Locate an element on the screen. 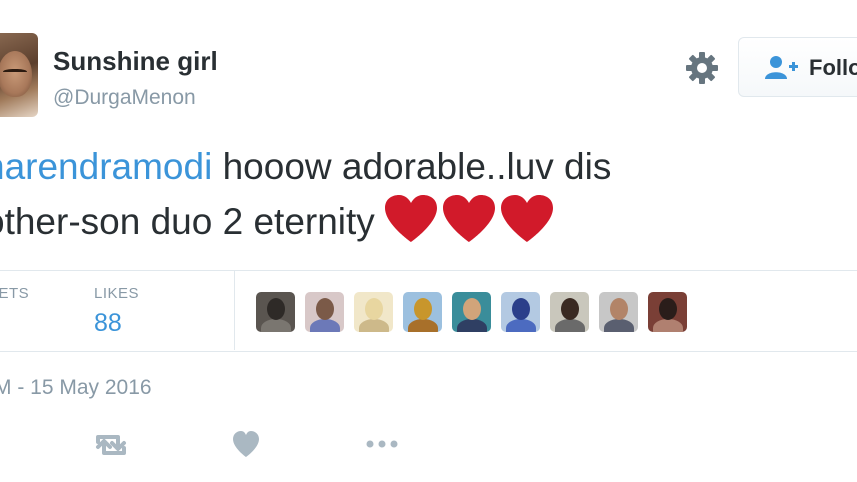 The height and width of the screenshot is (482, 857). follow-button: Follo is located at coordinates (797, 67).